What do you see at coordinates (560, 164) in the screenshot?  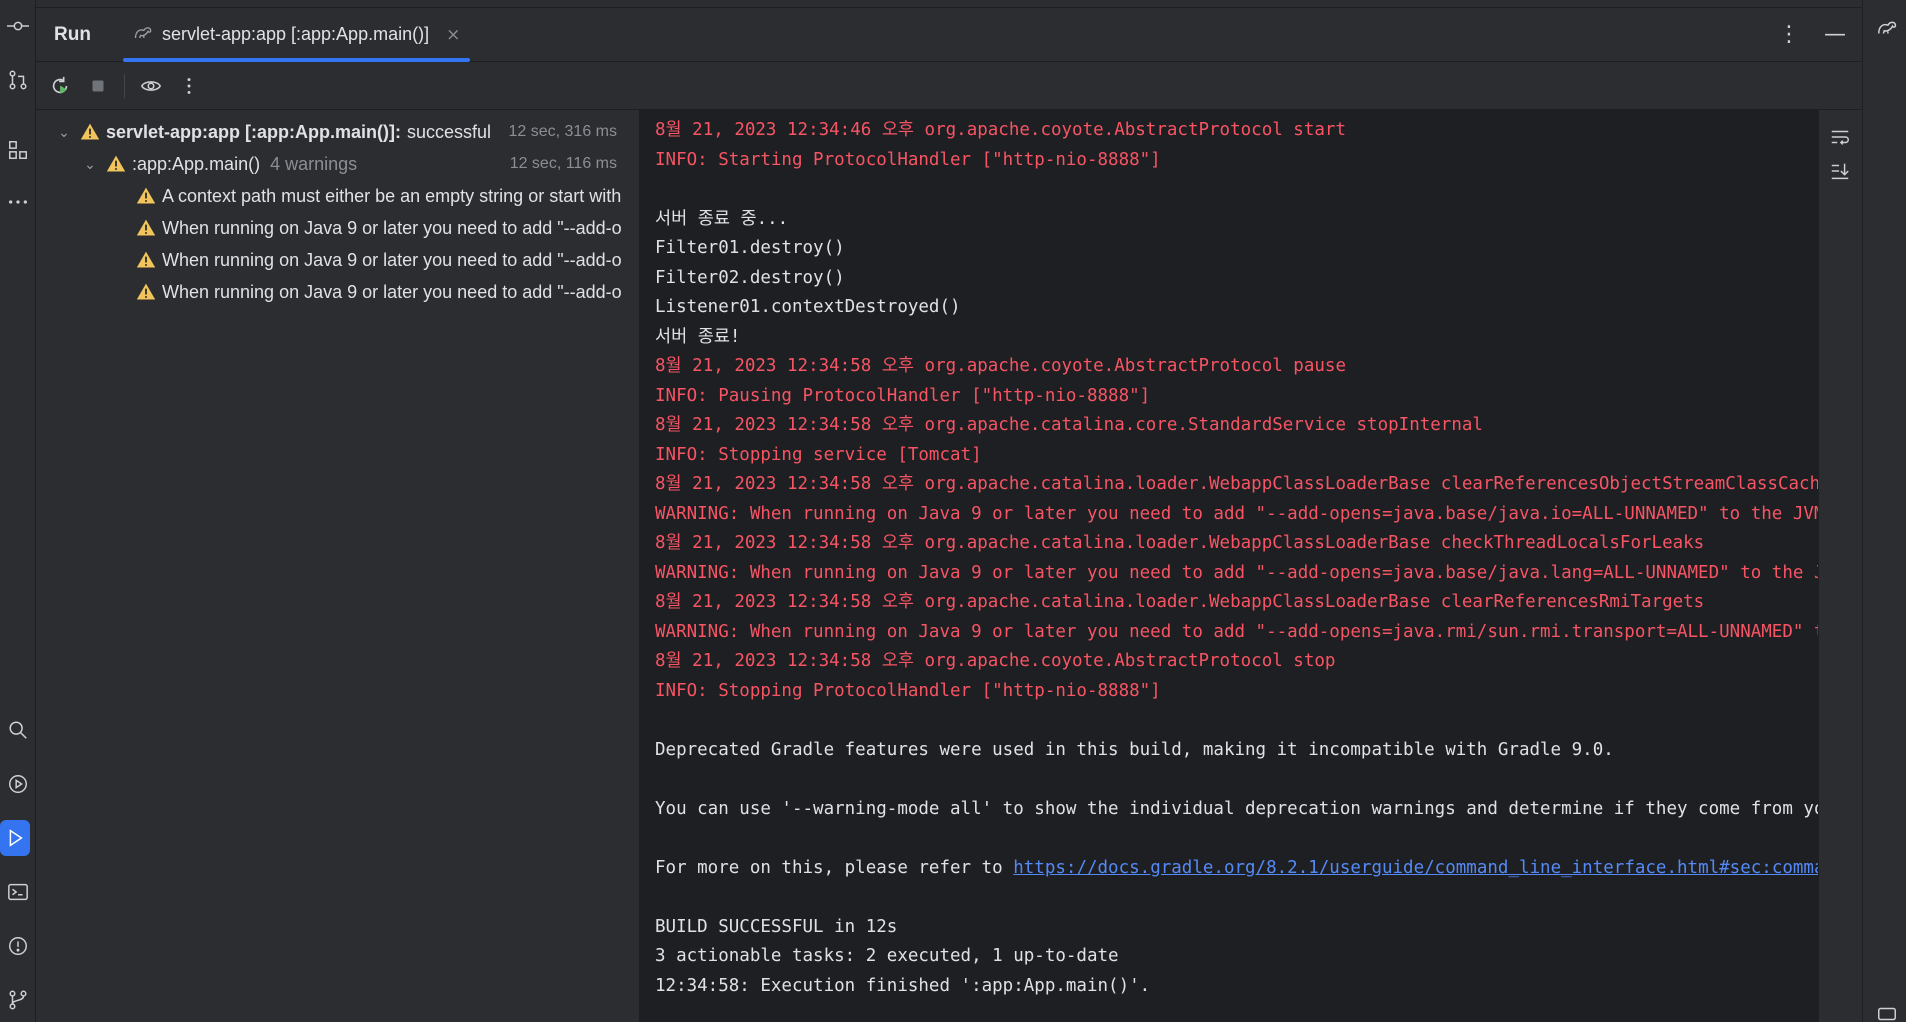 I see `task-duration: 12 sec, 116 ms` at bounding box center [560, 164].